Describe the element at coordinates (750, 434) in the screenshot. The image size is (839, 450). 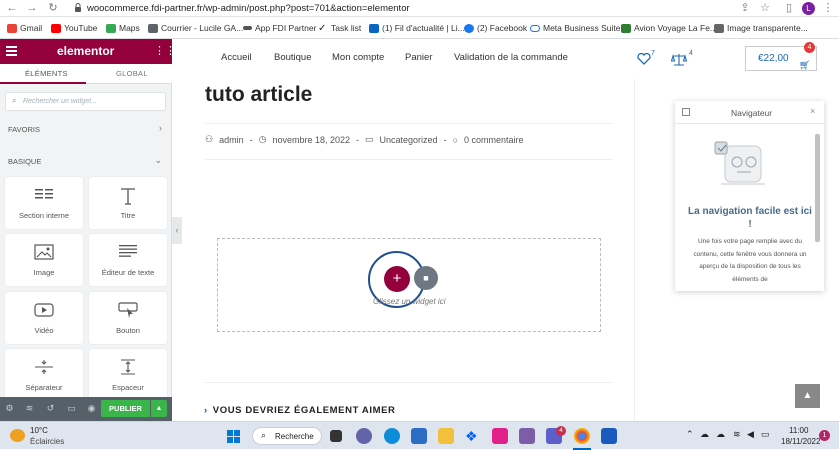
I see `volume-icon: ◀` at that location.